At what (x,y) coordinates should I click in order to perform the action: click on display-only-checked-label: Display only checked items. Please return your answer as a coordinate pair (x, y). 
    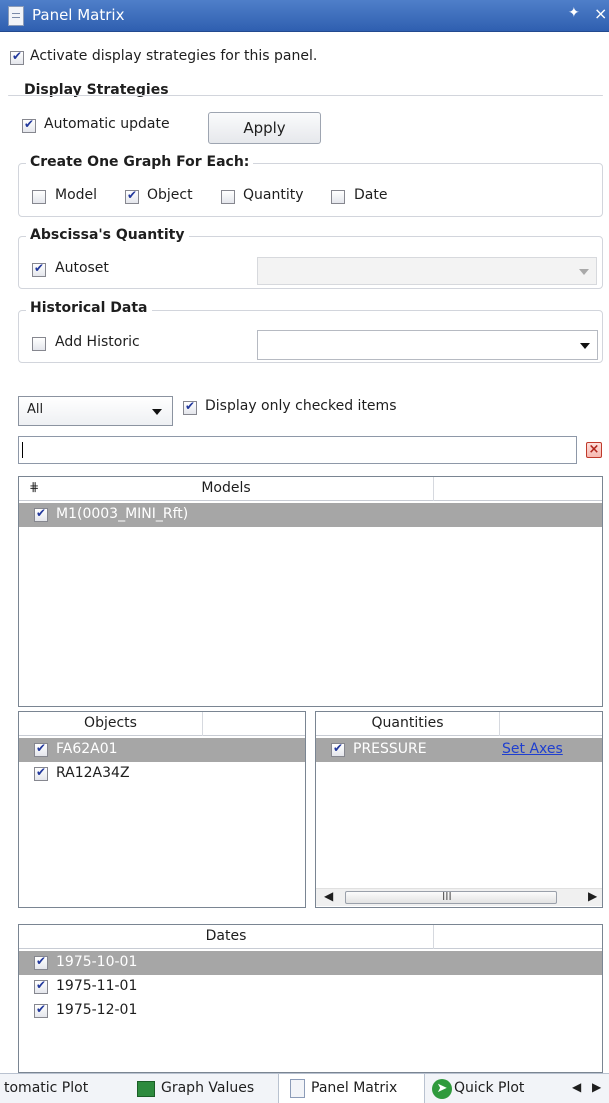
    Looking at the image, I should click on (301, 406).